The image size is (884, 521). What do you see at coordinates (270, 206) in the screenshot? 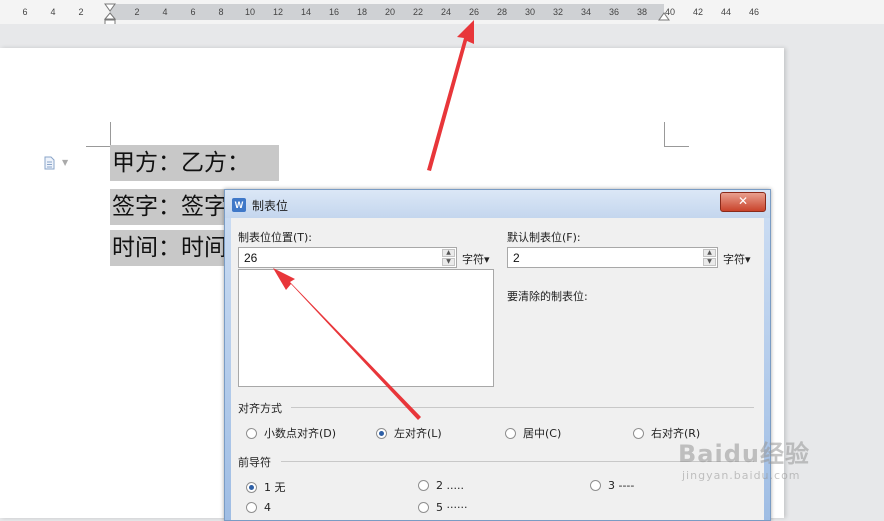
I see `dialog-title: 制表位` at bounding box center [270, 206].